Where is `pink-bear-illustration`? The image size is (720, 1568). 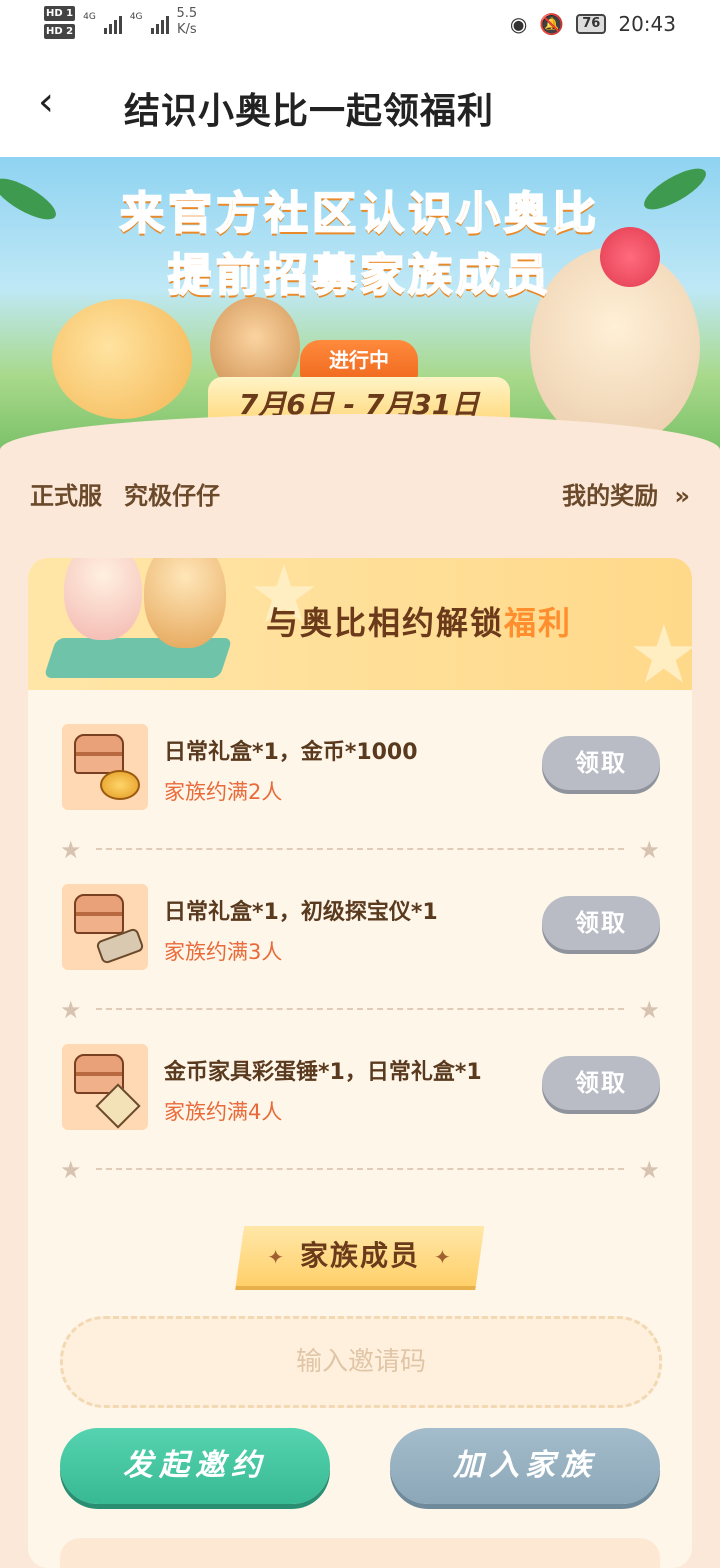
pink-bear-illustration is located at coordinates (103, 599).